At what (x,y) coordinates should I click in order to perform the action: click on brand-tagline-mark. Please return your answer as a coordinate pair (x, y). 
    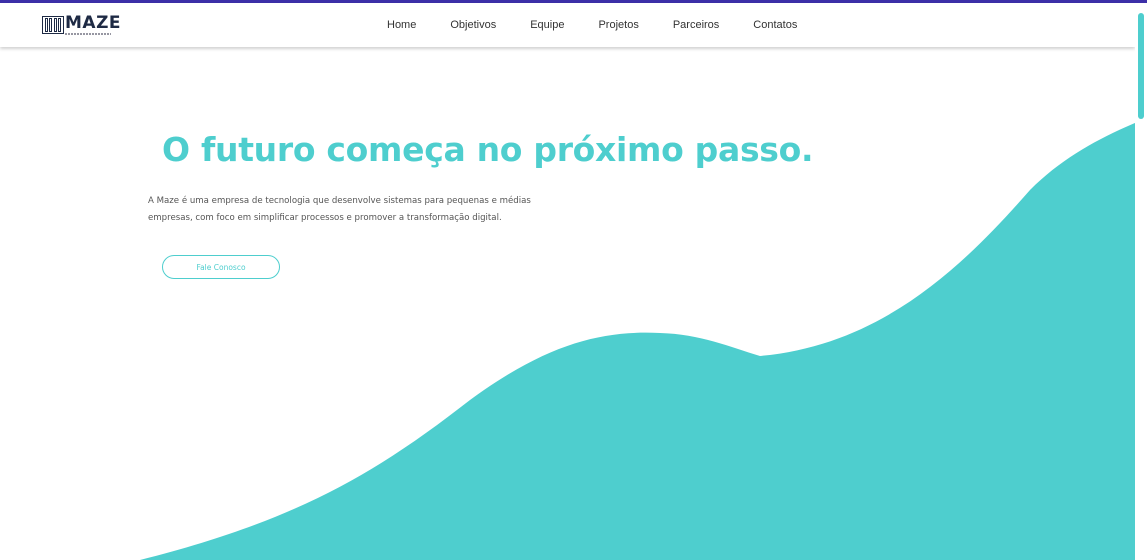
    Looking at the image, I should click on (88, 34).